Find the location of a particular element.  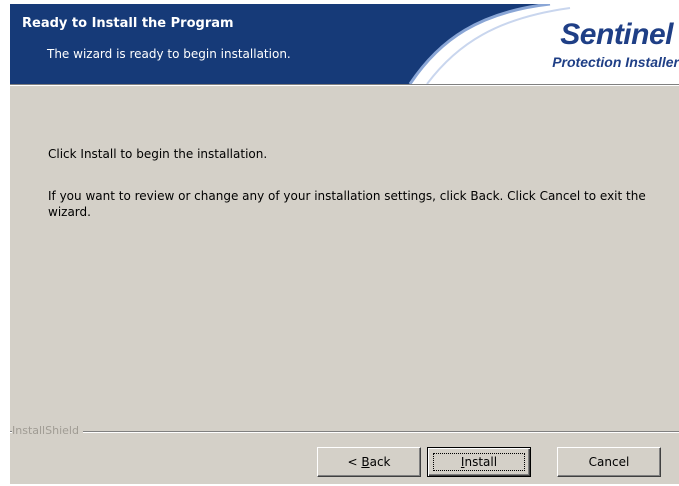

logo-wordmark: Sentinel is located at coordinates (616, 34).